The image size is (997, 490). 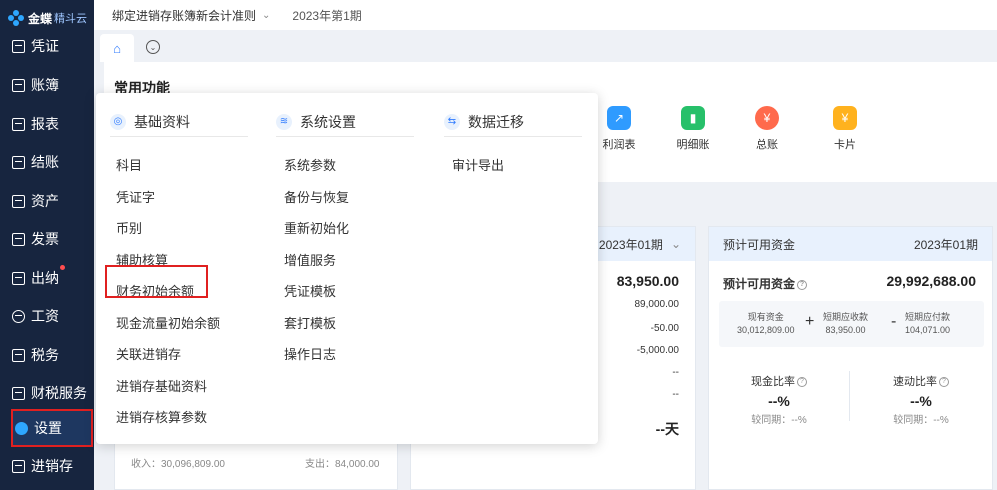 I want to click on ledger-icon, so click(x=18, y=85).